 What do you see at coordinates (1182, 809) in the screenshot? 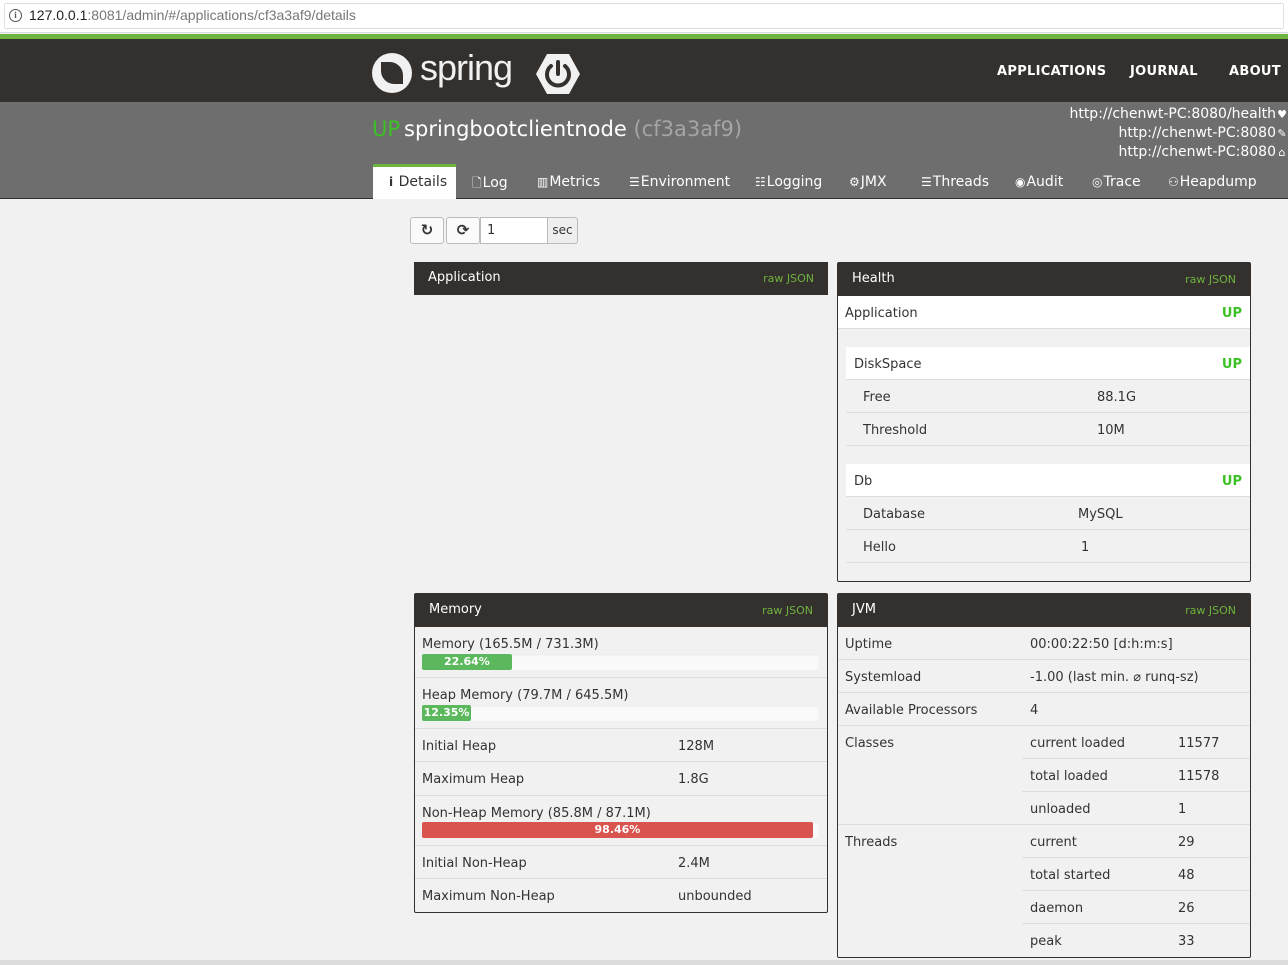
I see `row-value: 1` at bounding box center [1182, 809].